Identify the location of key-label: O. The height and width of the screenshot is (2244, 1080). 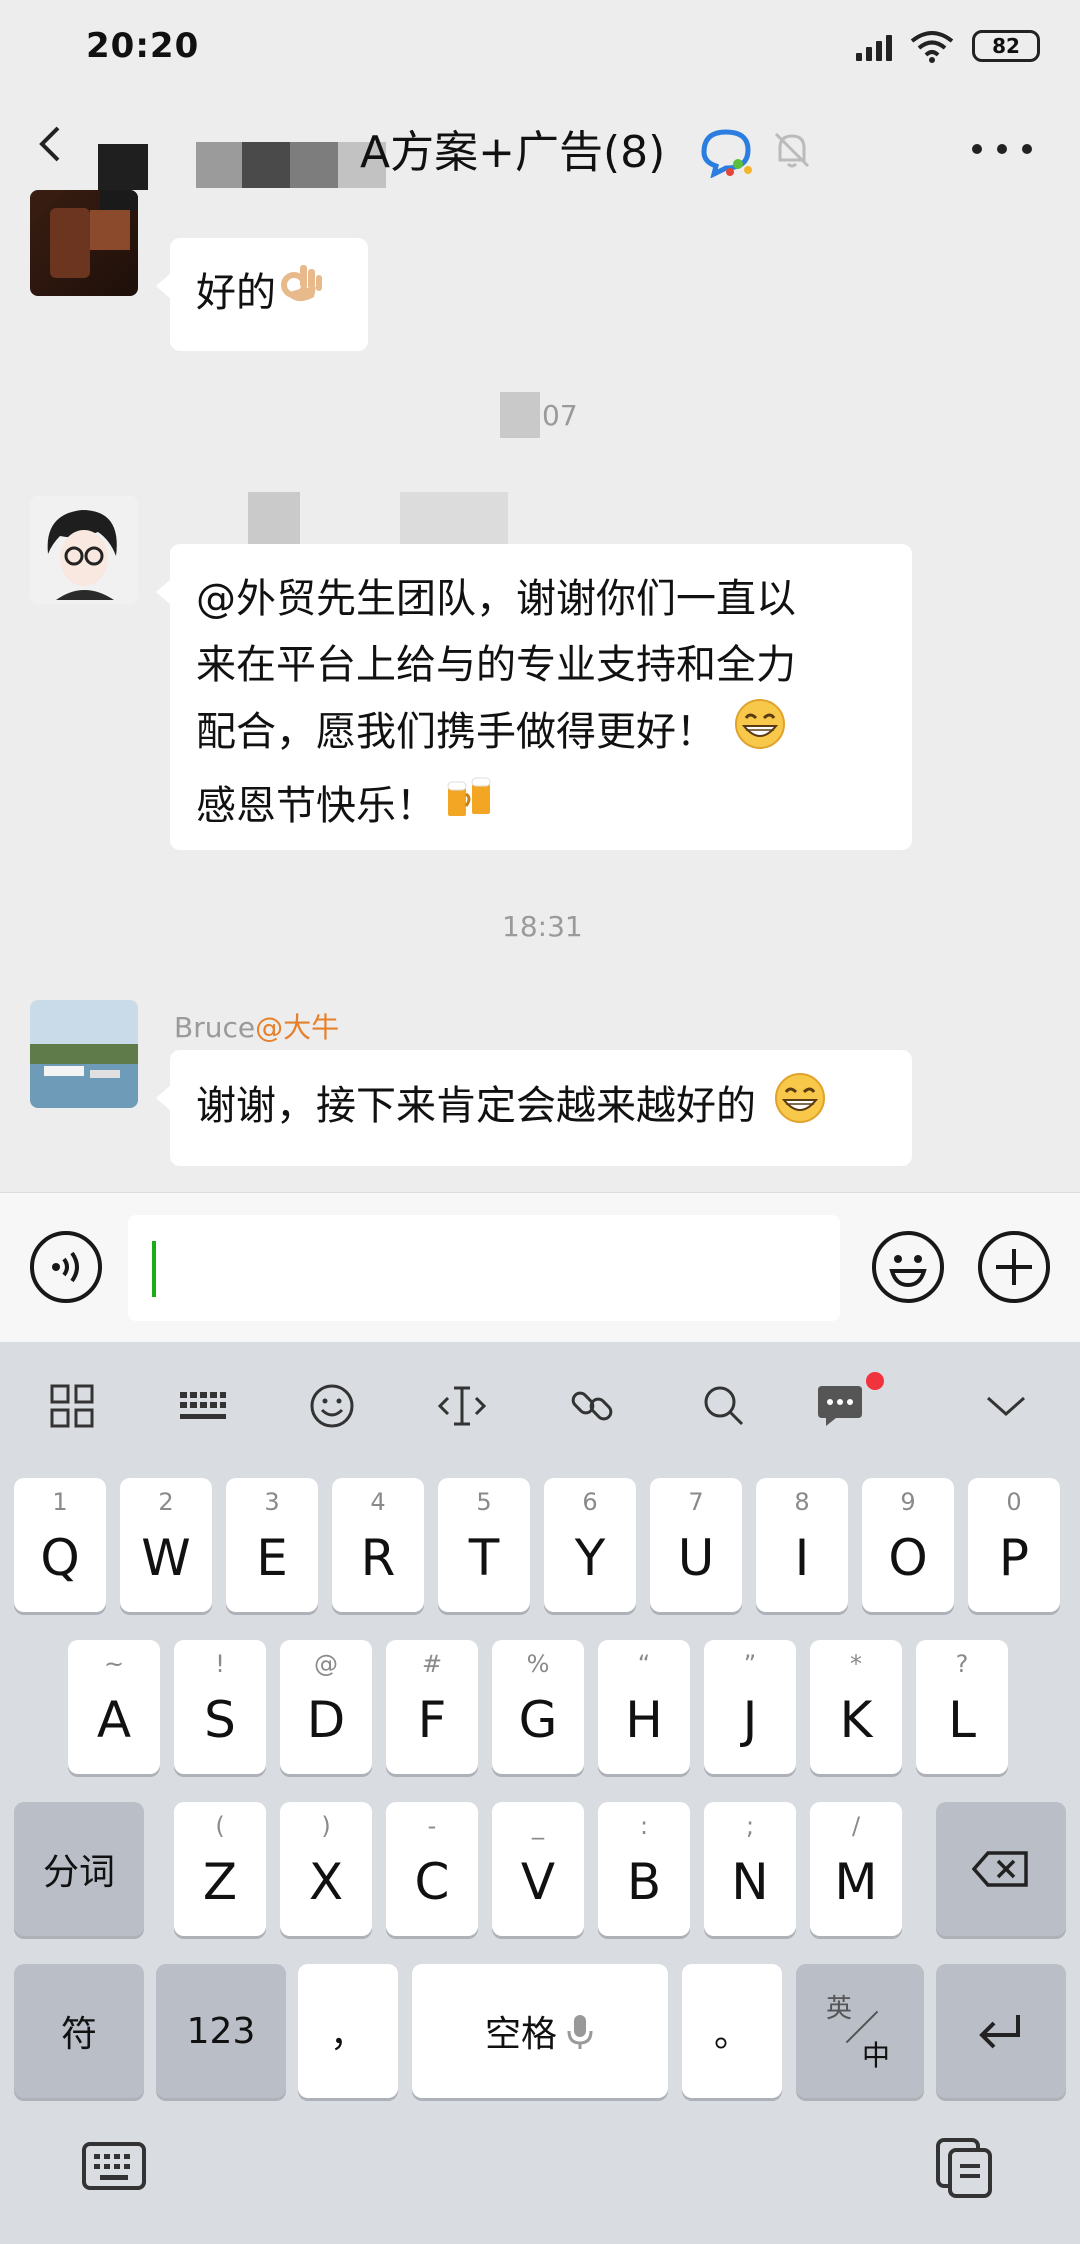
(908, 1558).